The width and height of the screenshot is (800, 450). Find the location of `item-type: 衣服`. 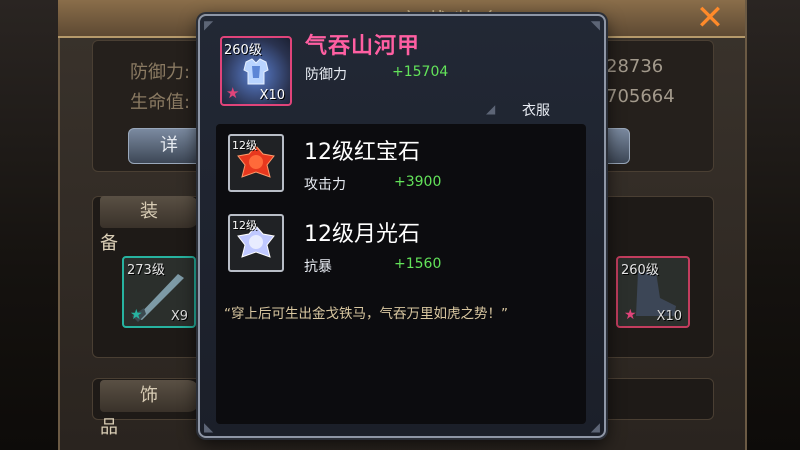

item-type: 衣服 is located at coordinates (536, 111).